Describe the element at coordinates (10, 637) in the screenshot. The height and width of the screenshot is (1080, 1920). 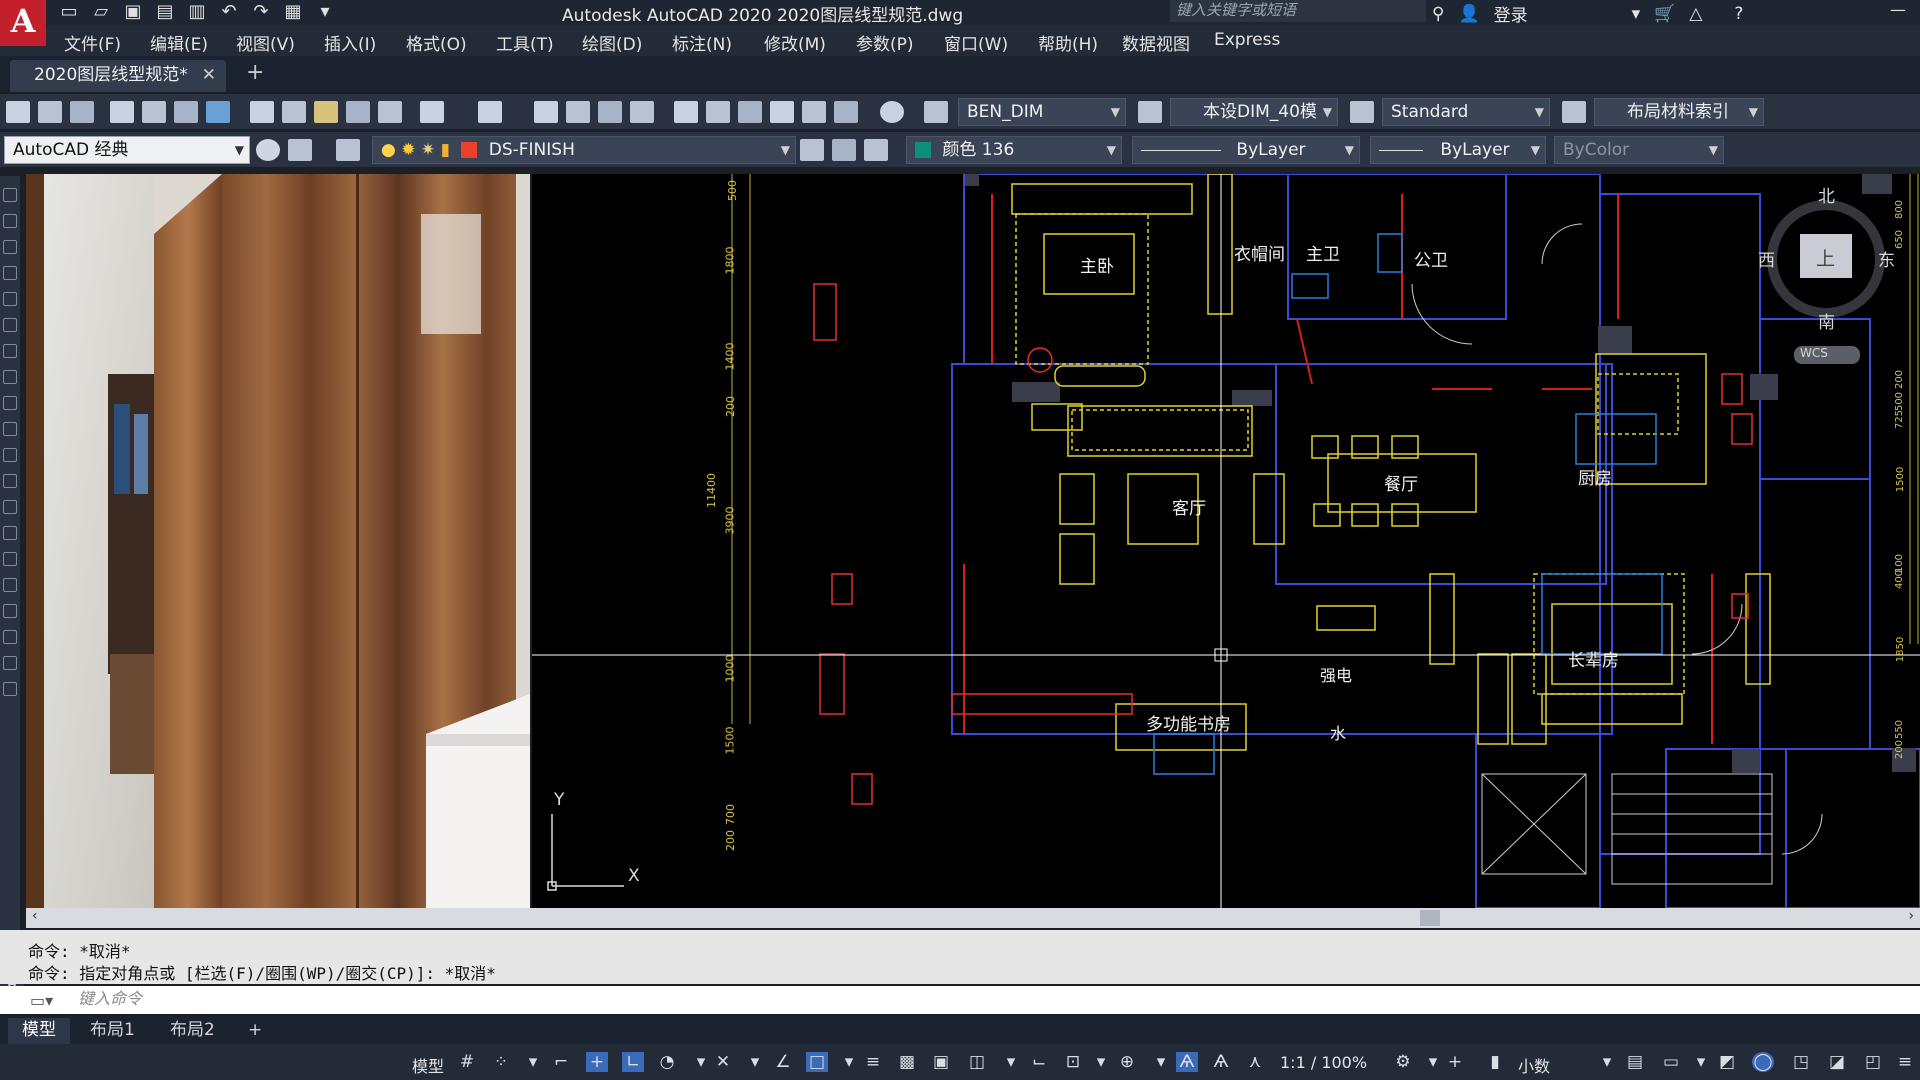
I see `table-icon` at that location.